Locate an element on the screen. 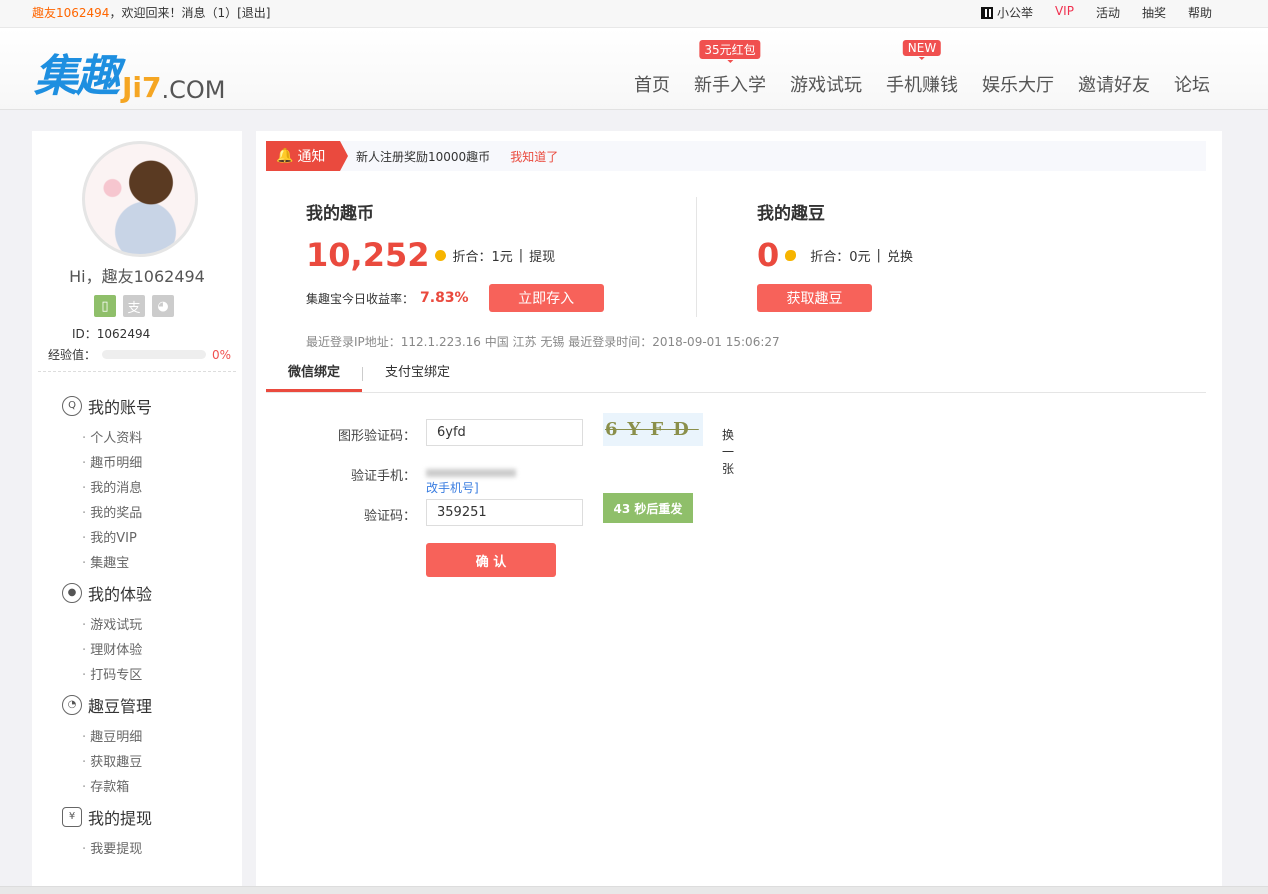  logout-link: [退出] is located at coordinates (253, 13).